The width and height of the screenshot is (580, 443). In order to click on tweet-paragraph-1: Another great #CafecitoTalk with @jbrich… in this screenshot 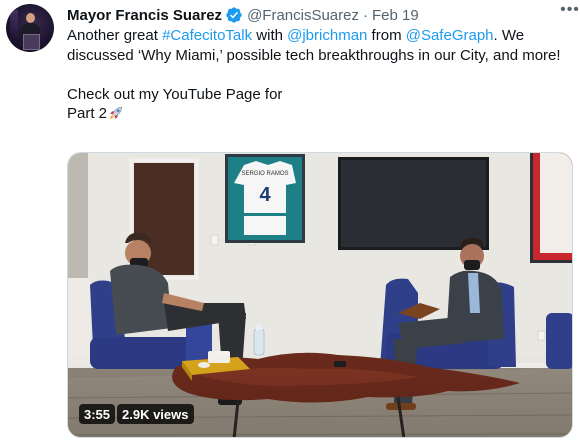, I will do `click(317, 45)`.